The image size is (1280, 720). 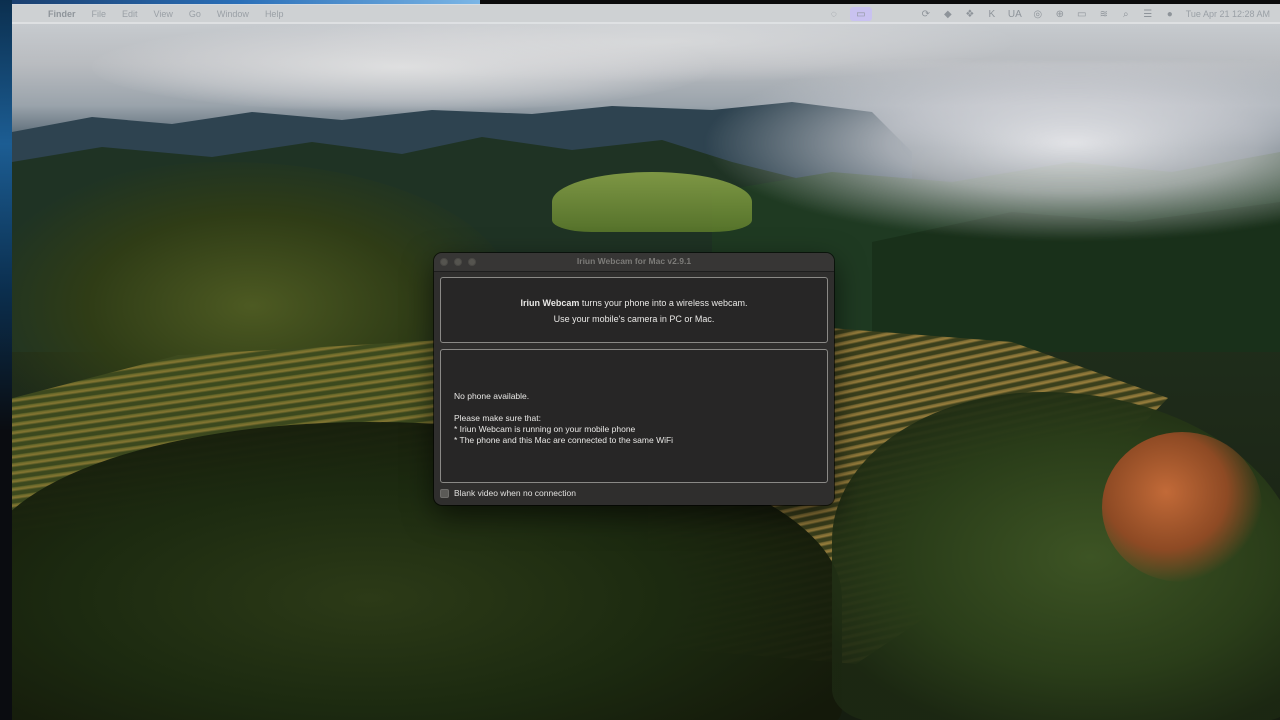 What do you see at coordinates (663, 303) in the screenshot?
I see `info-line-1-text: turns your phone into a wireless webcam.` at bounding box center [663, 303].